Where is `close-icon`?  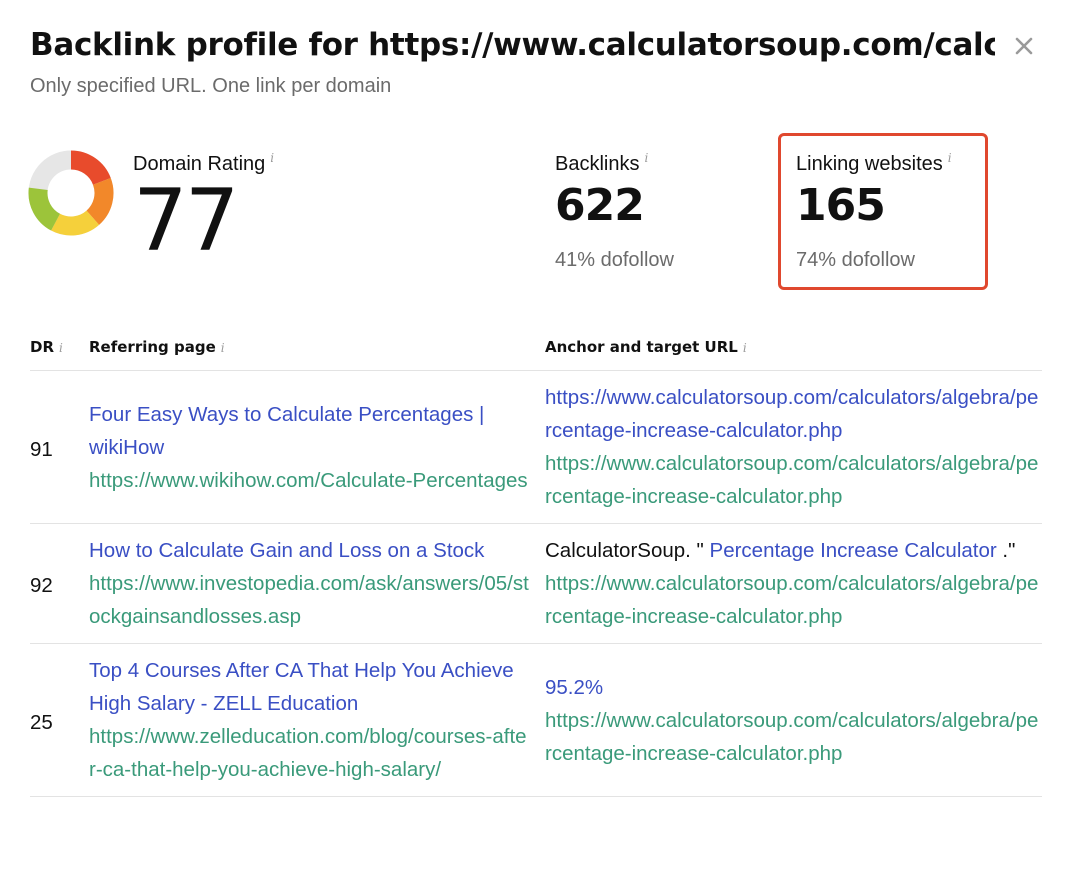
close-icon is located at coordinates (1024, 46).